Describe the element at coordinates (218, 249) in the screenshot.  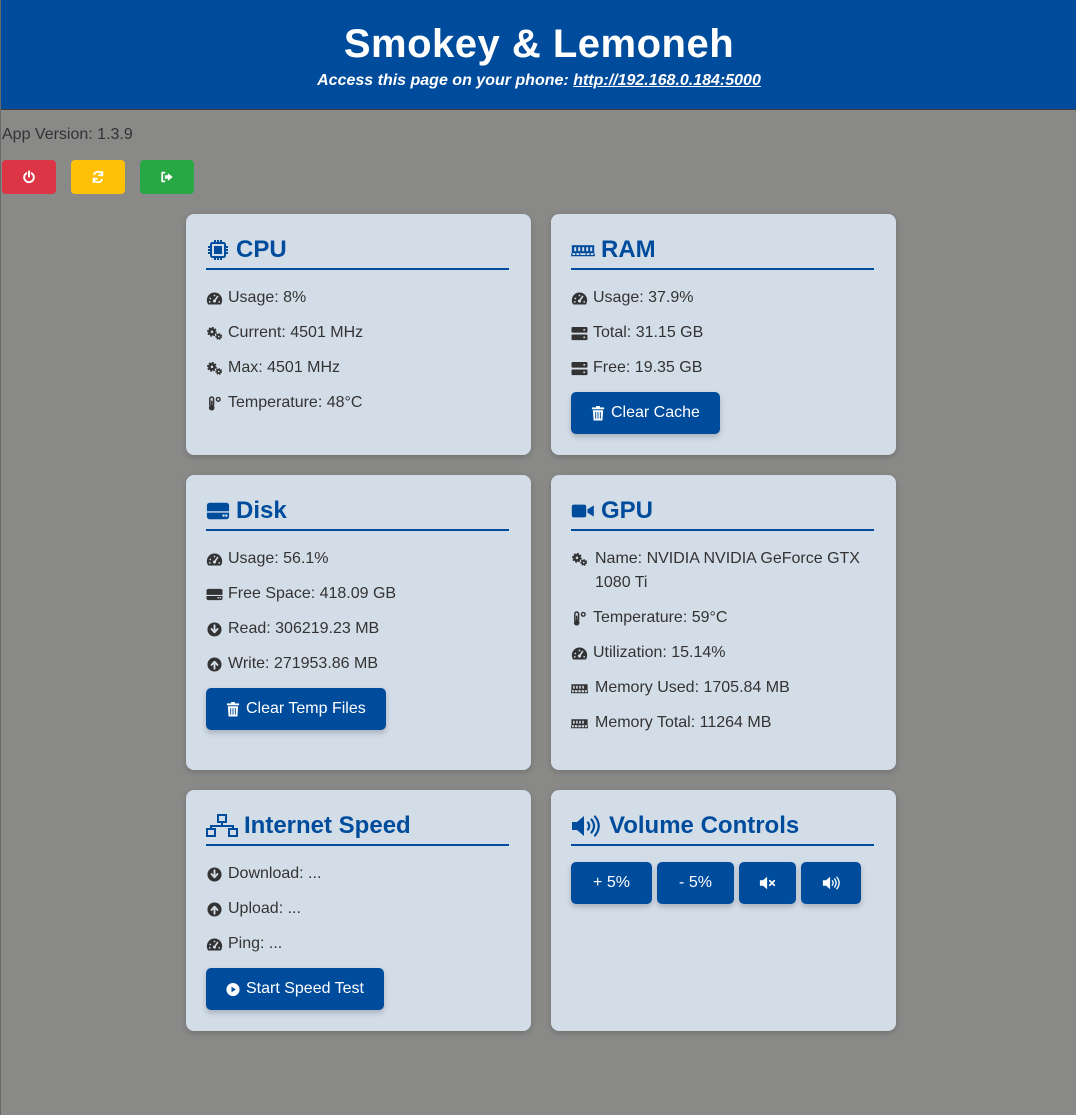
I see `microchip-icon` at that location.